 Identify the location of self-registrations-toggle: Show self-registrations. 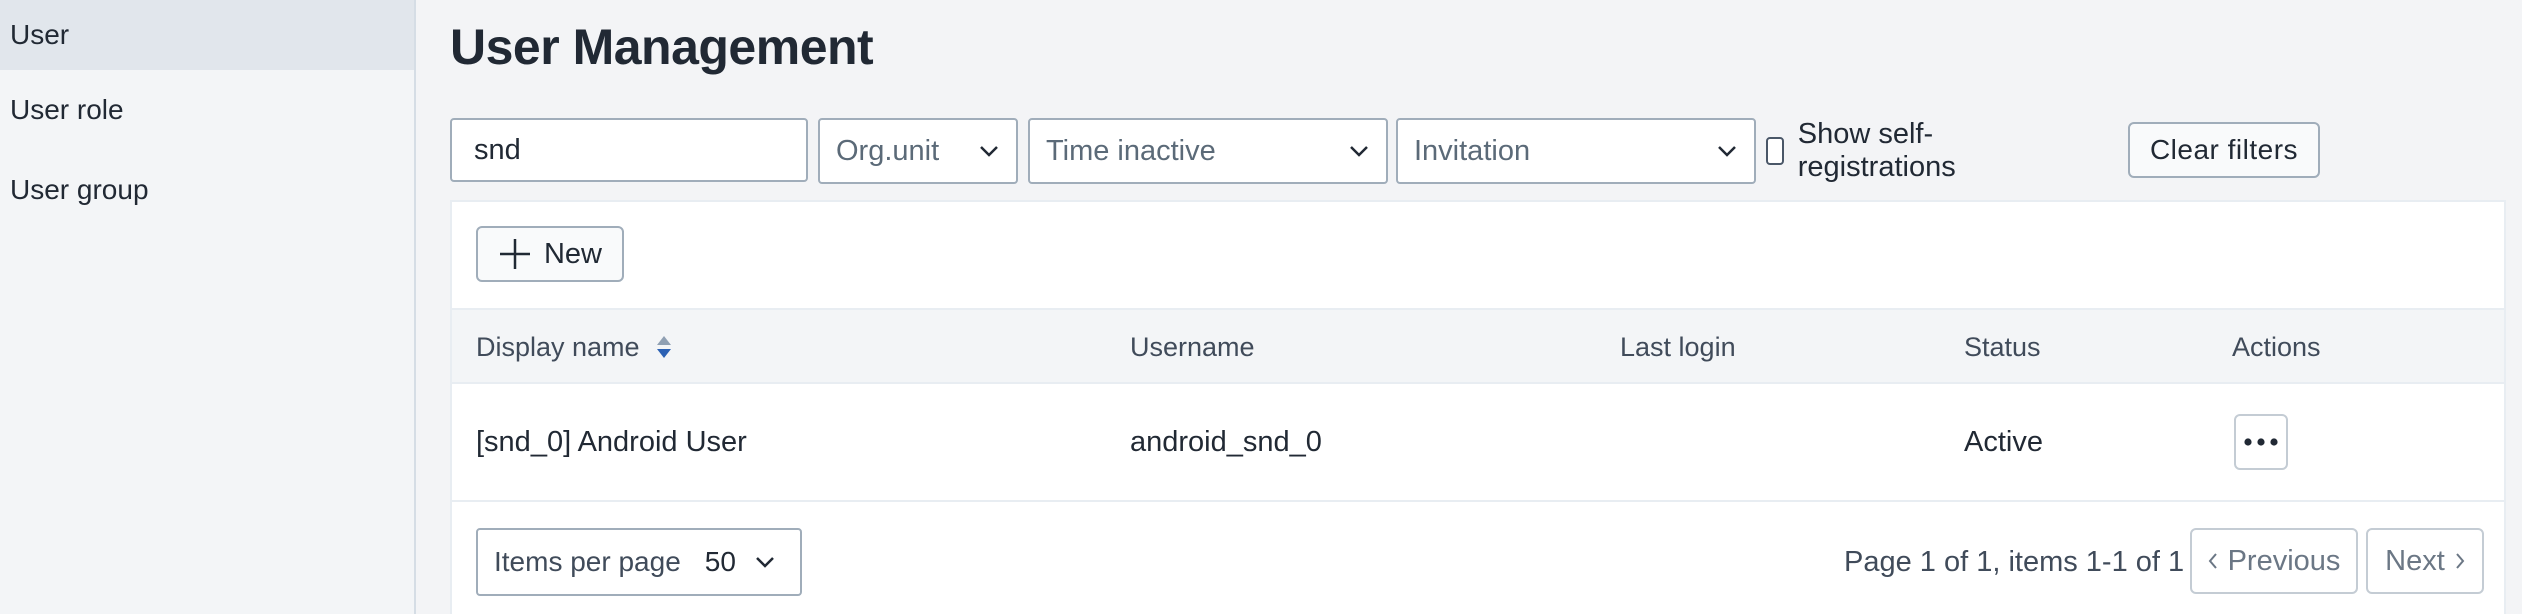
(1866, 151).